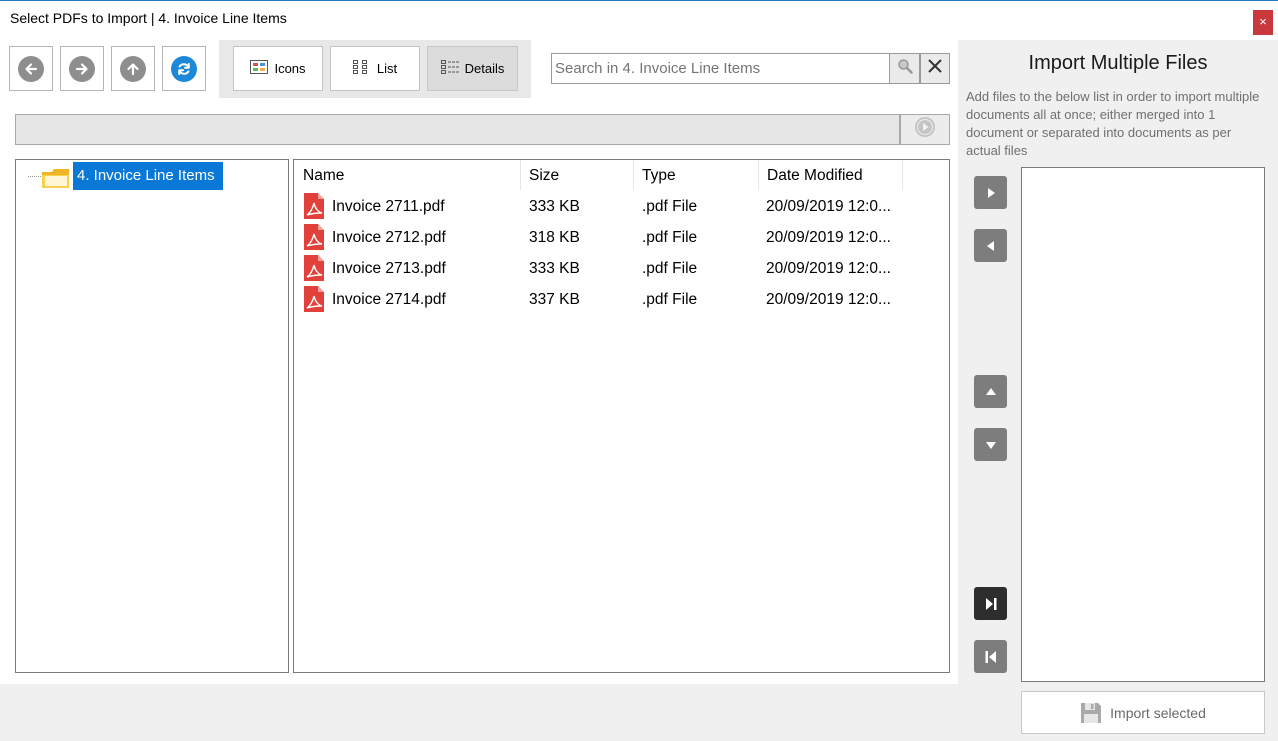 The image size is (1278, 741). Describe the element at coordinates (56, 178) in the screenshot. I see `folder-icon` at that location.